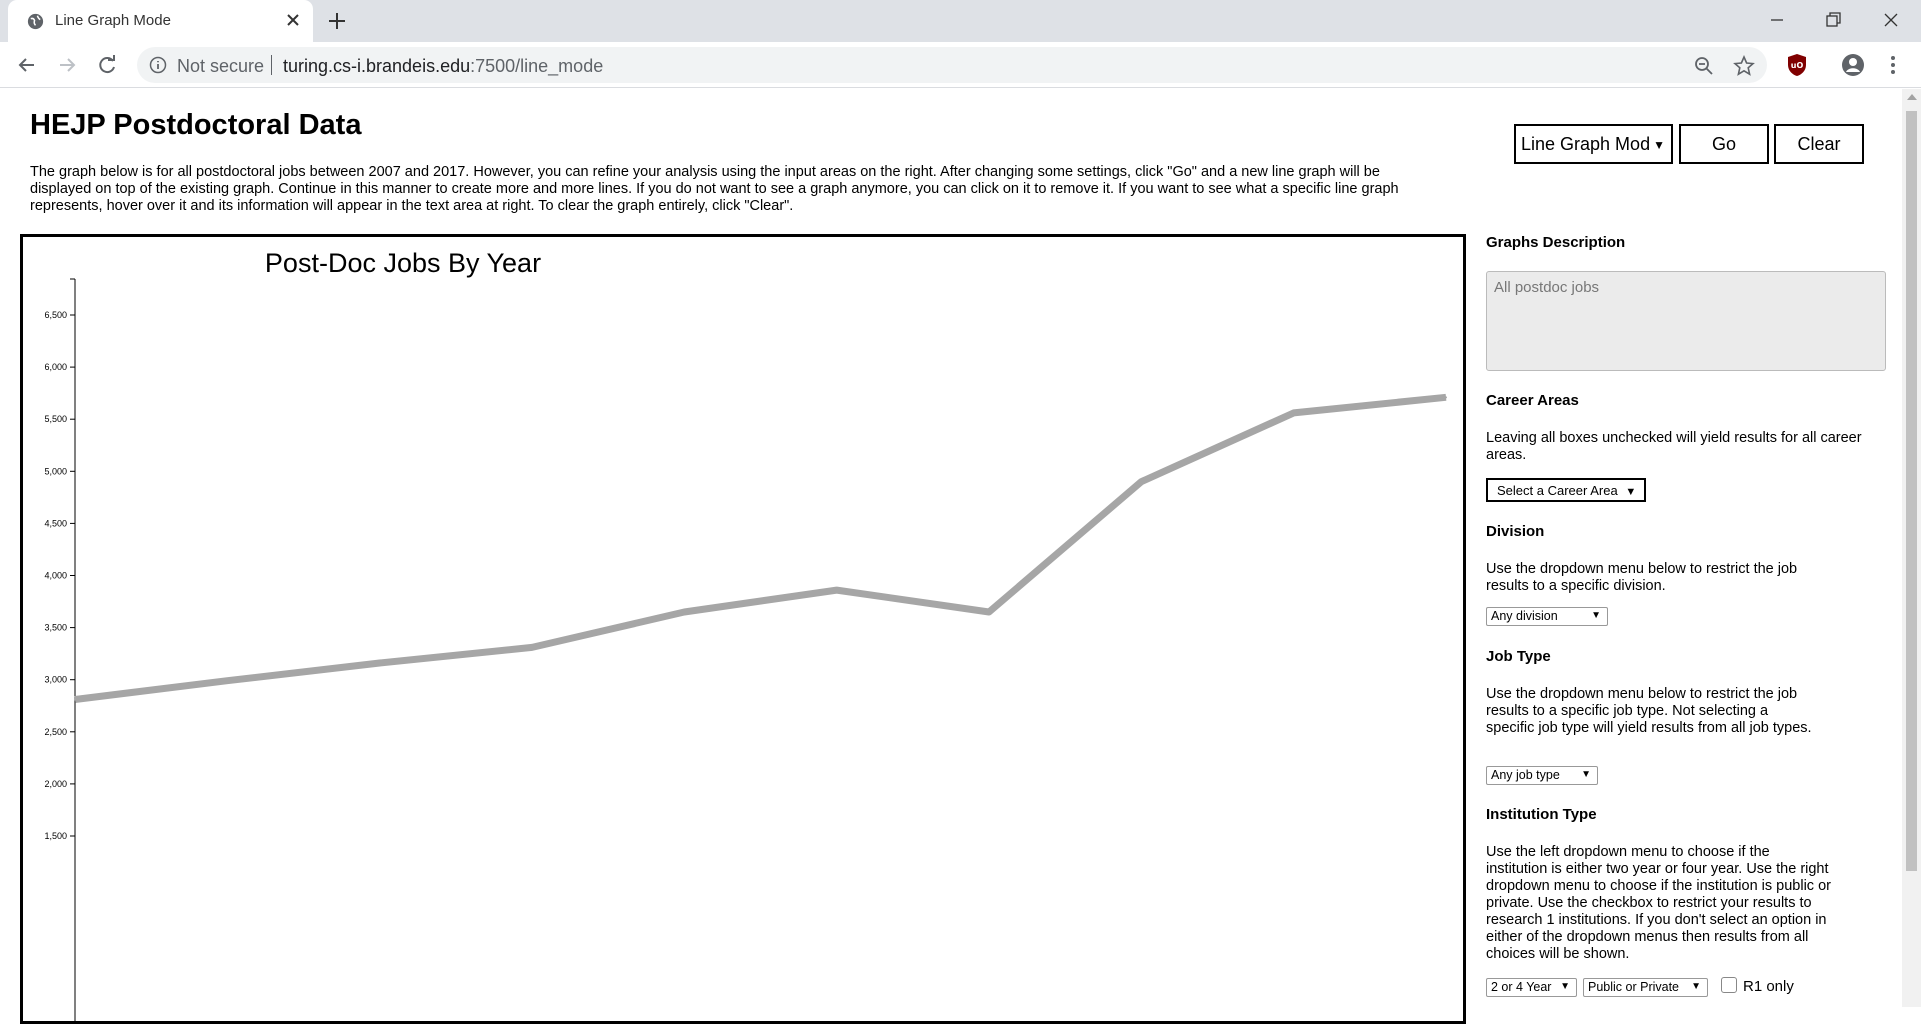  Describe the element at coordinates (67, 65) in the screenshot. I see `forward-icon` at that location.